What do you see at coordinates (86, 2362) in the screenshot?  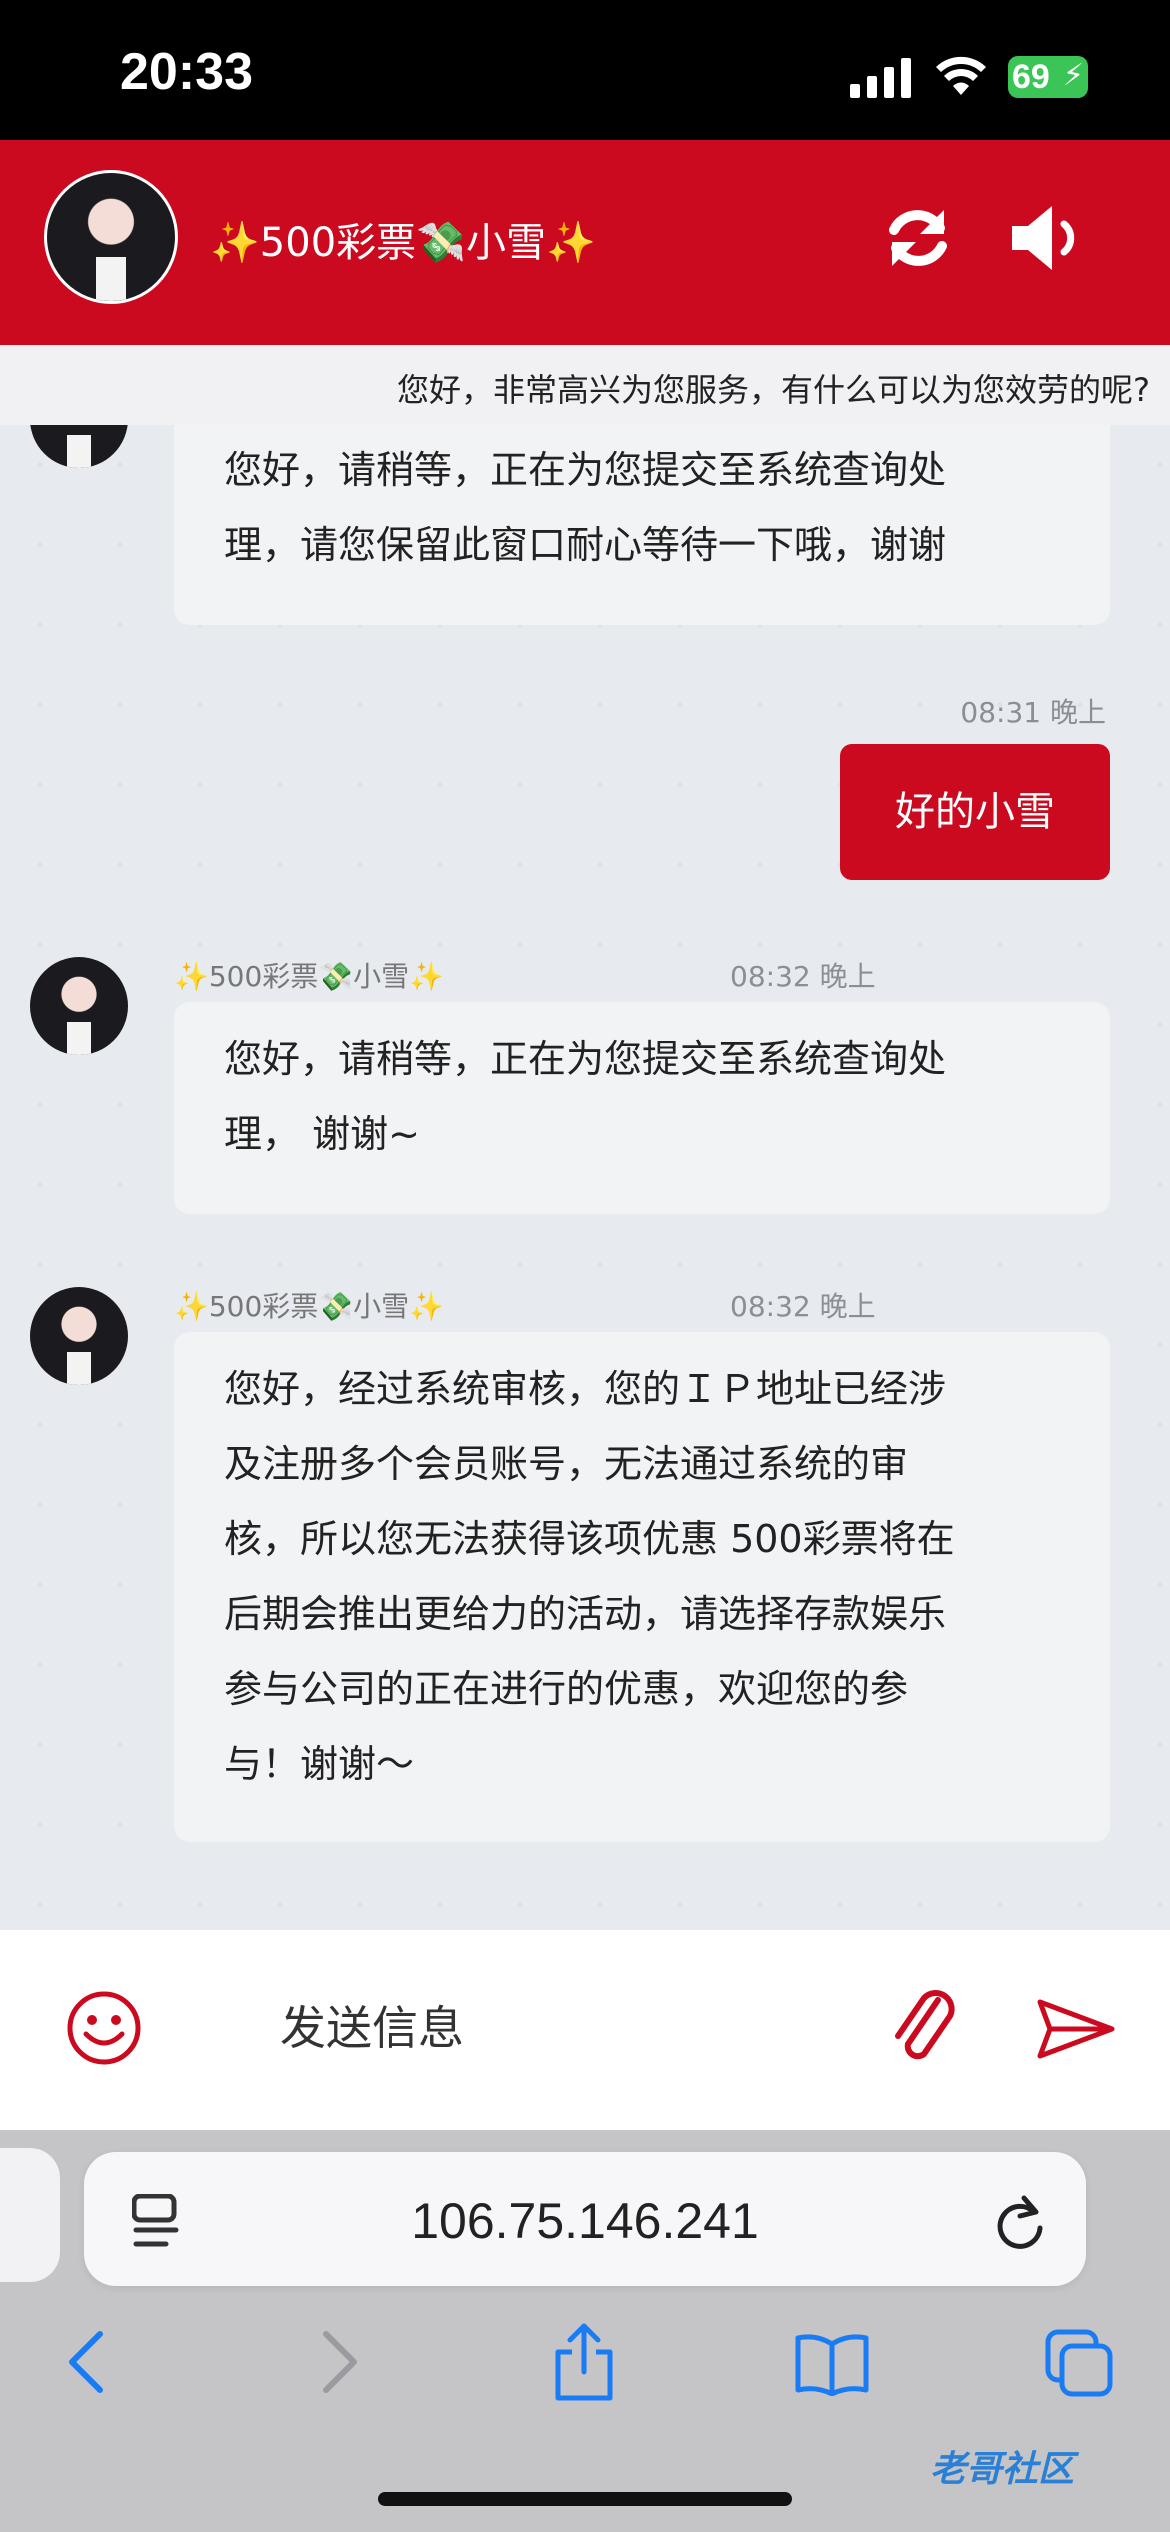 I see `back-icon` at bounding box center [86, 2362].